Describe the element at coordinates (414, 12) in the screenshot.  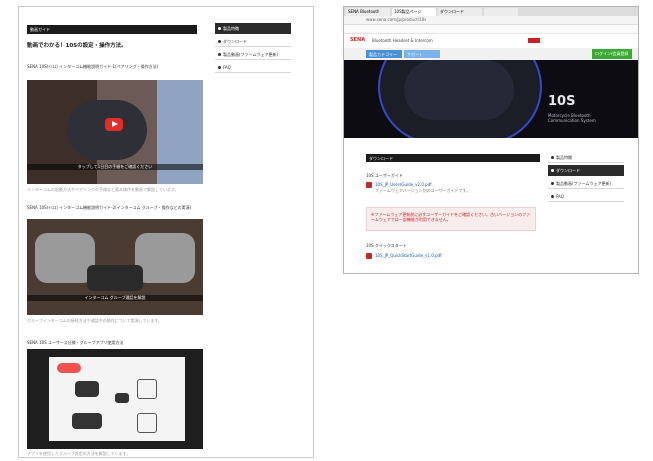
I see `browser-tab-2: 10S製品ページ` at that location.